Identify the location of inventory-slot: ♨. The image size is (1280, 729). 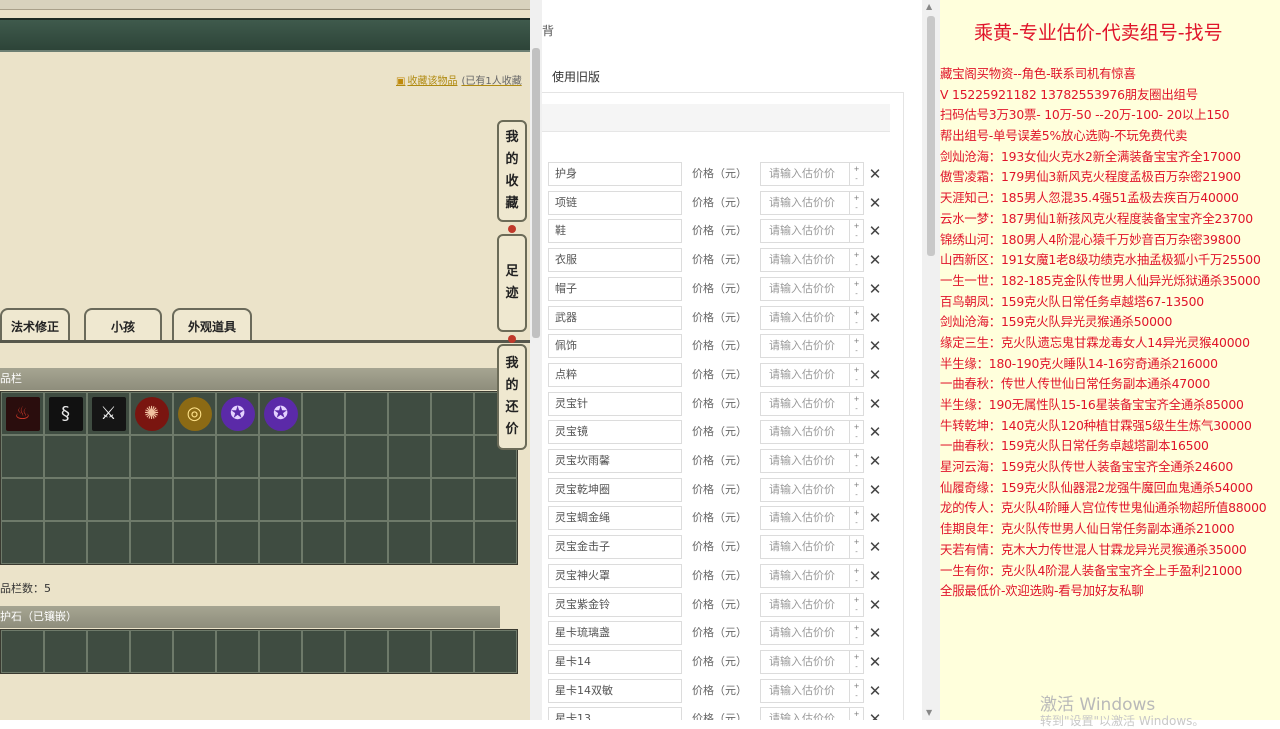
(22, 413).